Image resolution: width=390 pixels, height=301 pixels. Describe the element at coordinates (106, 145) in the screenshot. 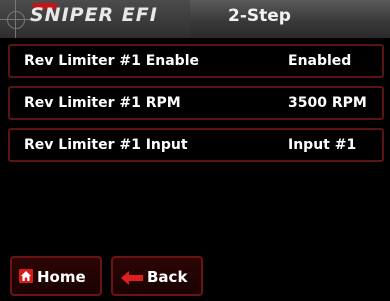

I see `setting-label: Rev Limiter #1 Input` at that location.